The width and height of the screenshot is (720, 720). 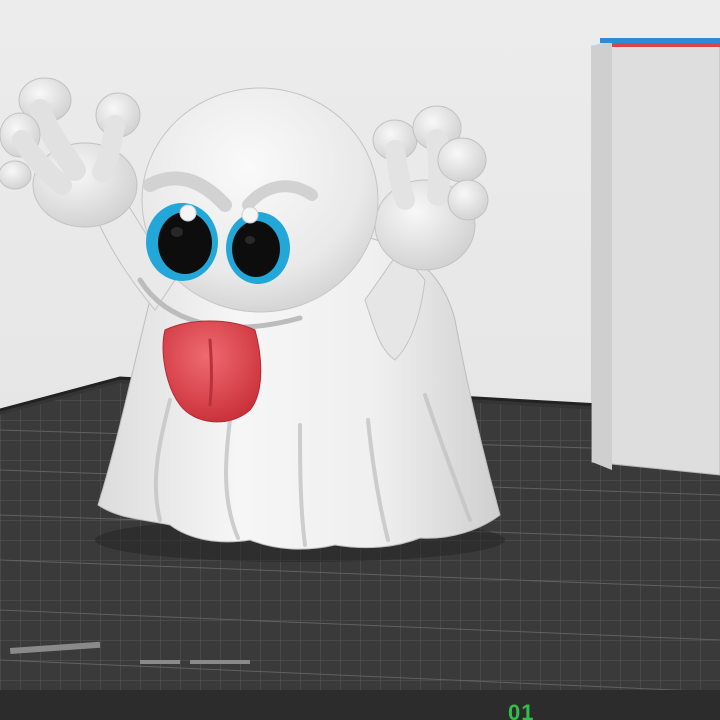 I want to click on wipe-tower-top-blue, so click(x=660, y=40).